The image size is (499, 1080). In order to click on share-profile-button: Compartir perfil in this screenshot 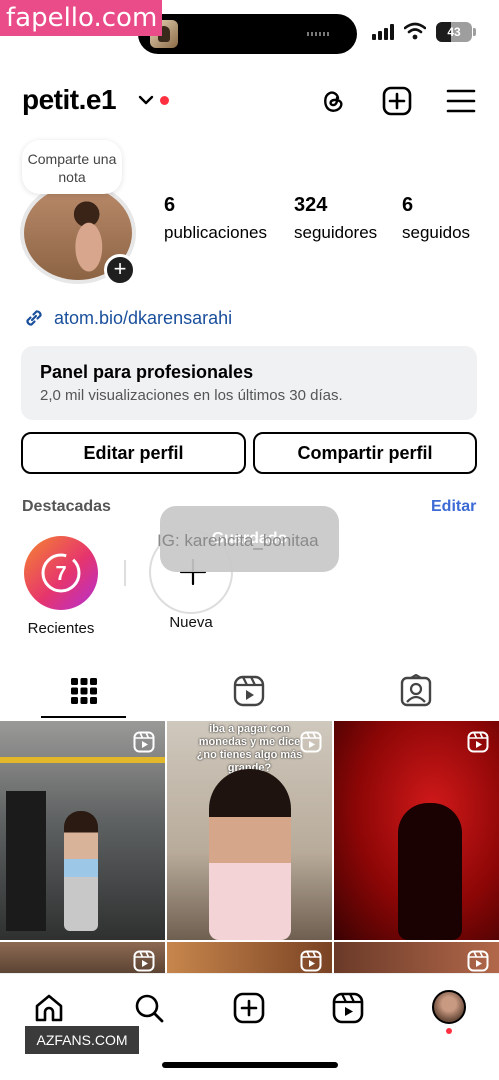, I will do `click(365, 453)`.